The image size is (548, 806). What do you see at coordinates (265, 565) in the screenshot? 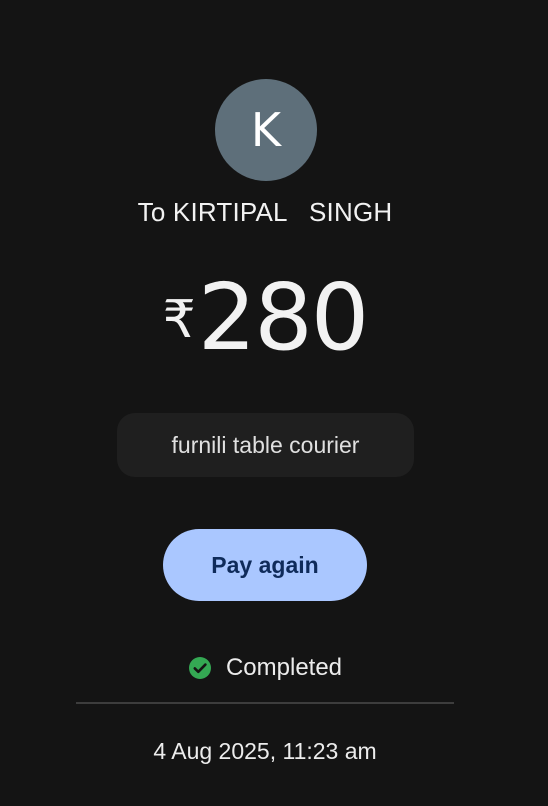
I see `pay-again-button: Pay again` at bounding box center [265, 565].